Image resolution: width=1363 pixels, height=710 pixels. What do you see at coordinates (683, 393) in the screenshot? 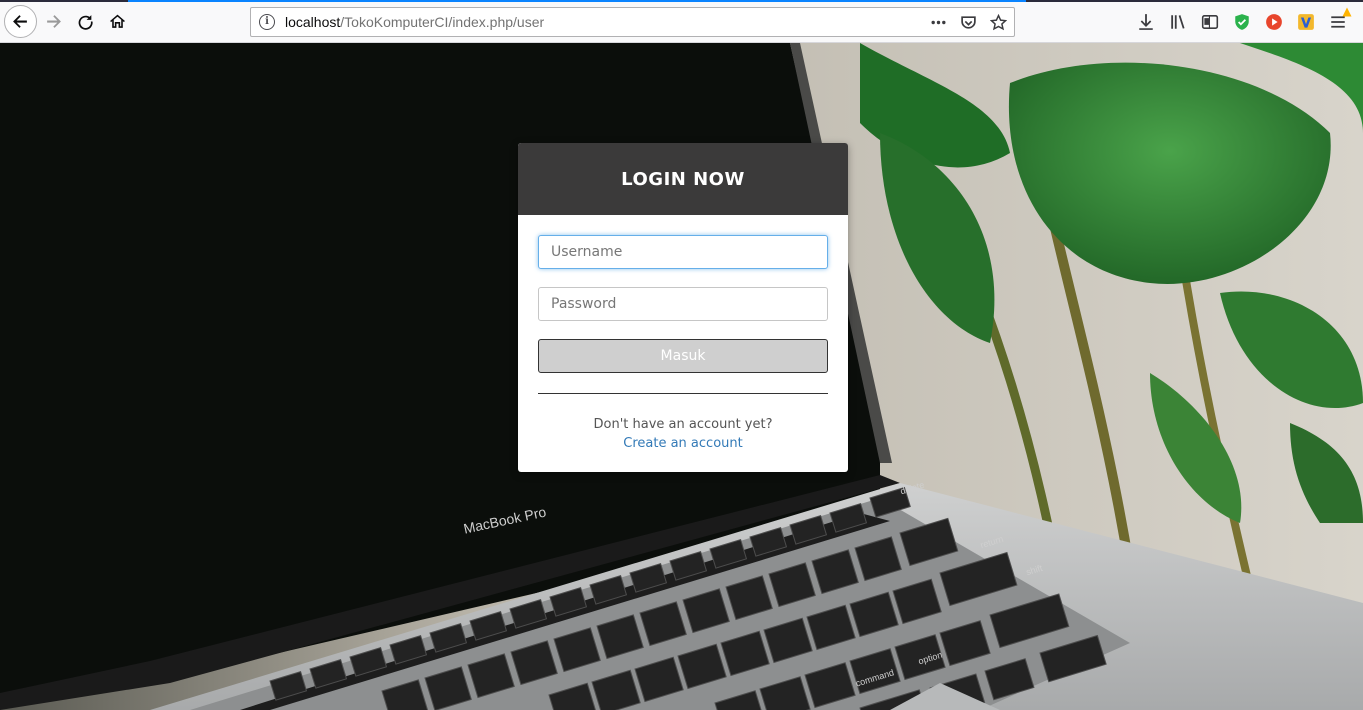
I see `form-divider` at bounding box center [683, 393].